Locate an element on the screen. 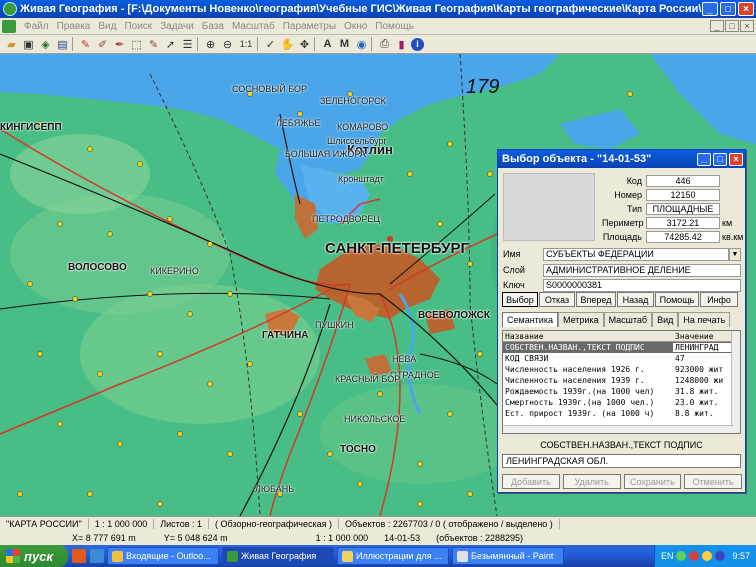  mdi-restore-button: □ is located at coordinates (732, 26).